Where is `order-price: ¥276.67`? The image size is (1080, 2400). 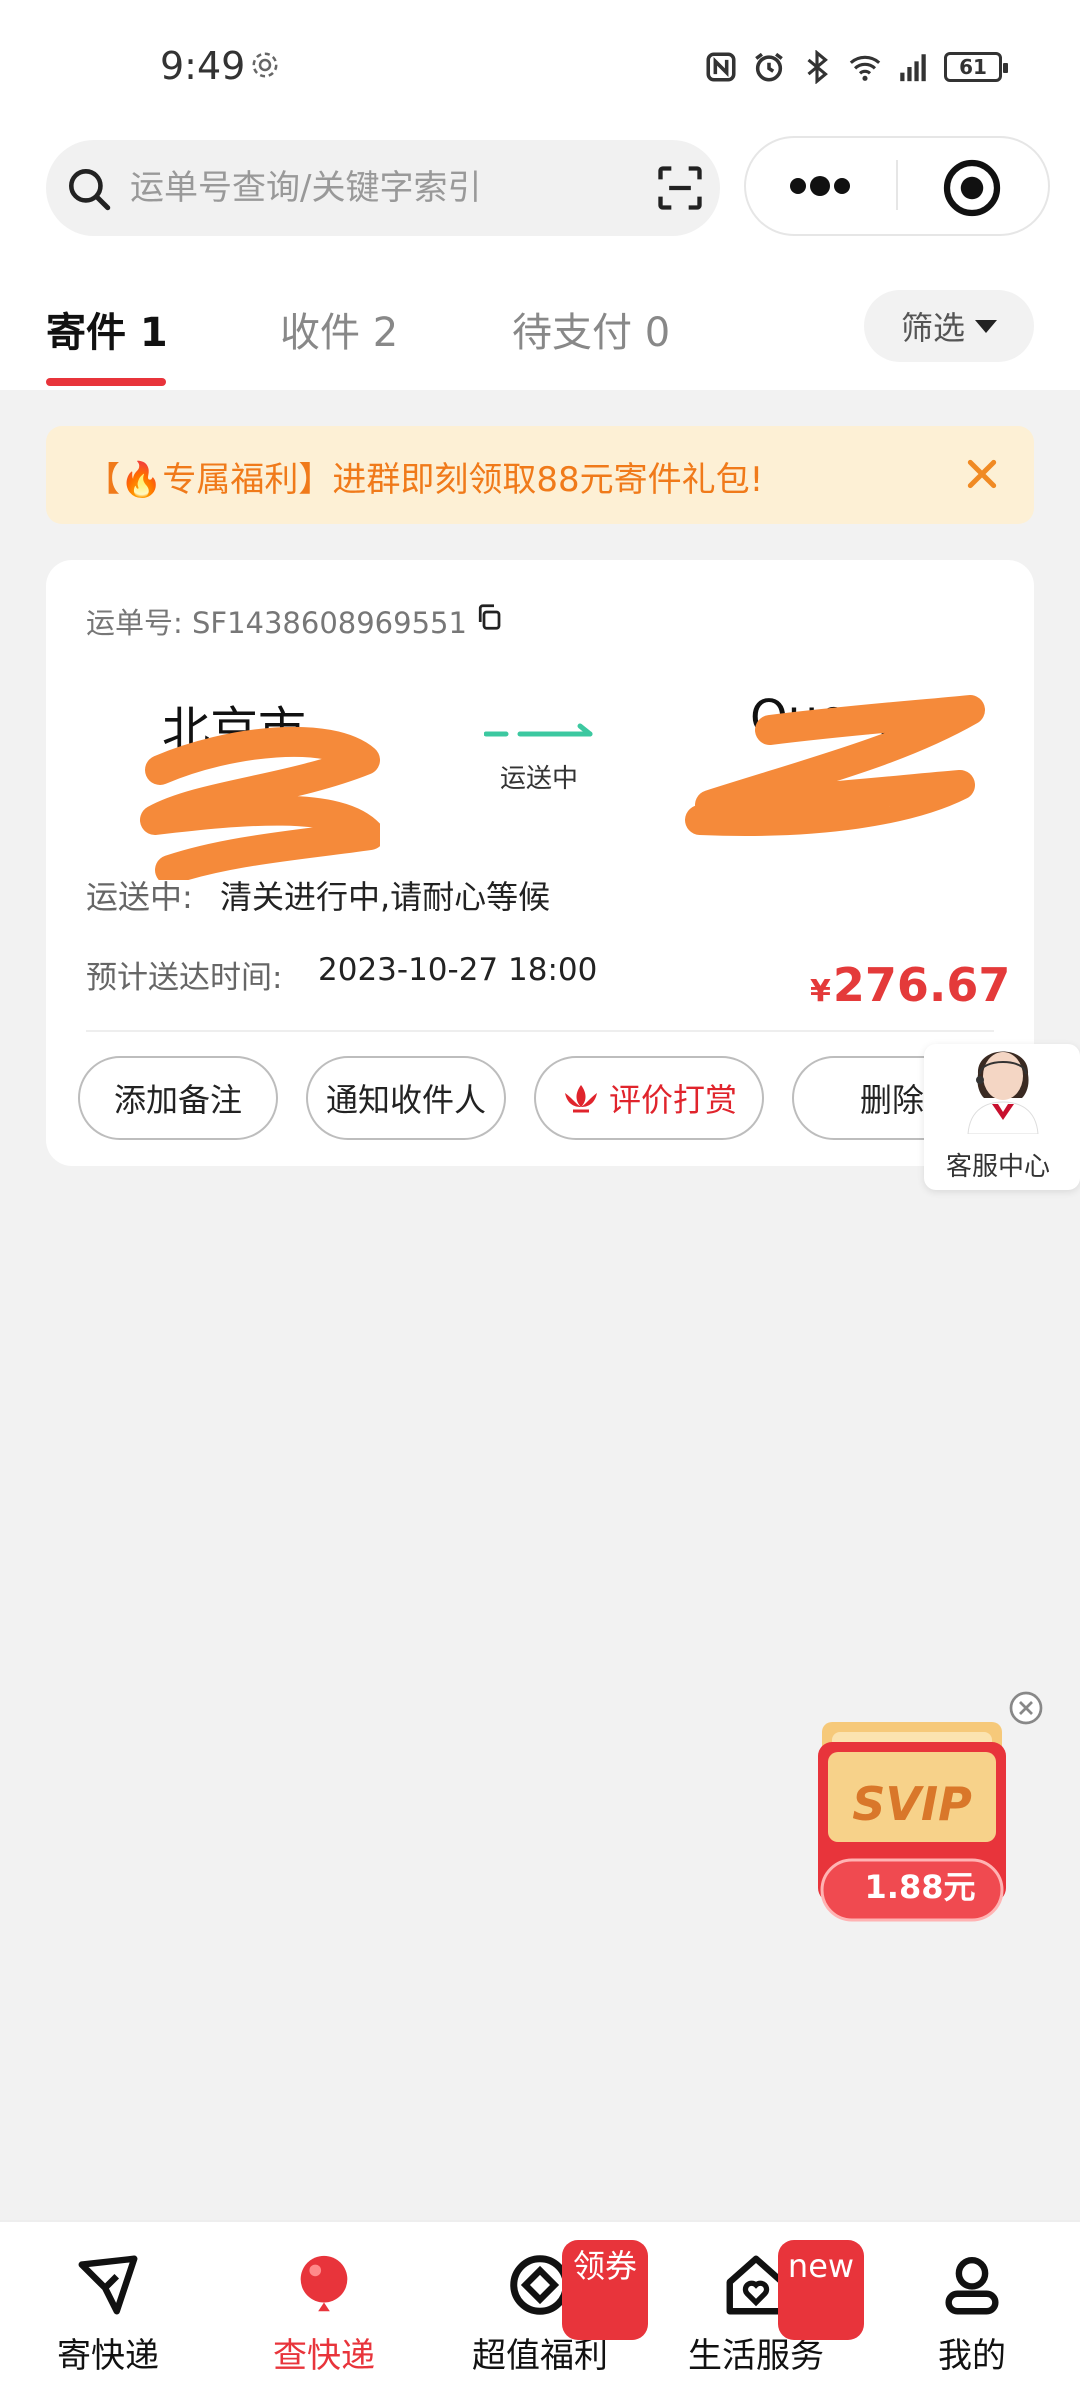
order-price: ¥276.67 is located at coordinates (910, 985).